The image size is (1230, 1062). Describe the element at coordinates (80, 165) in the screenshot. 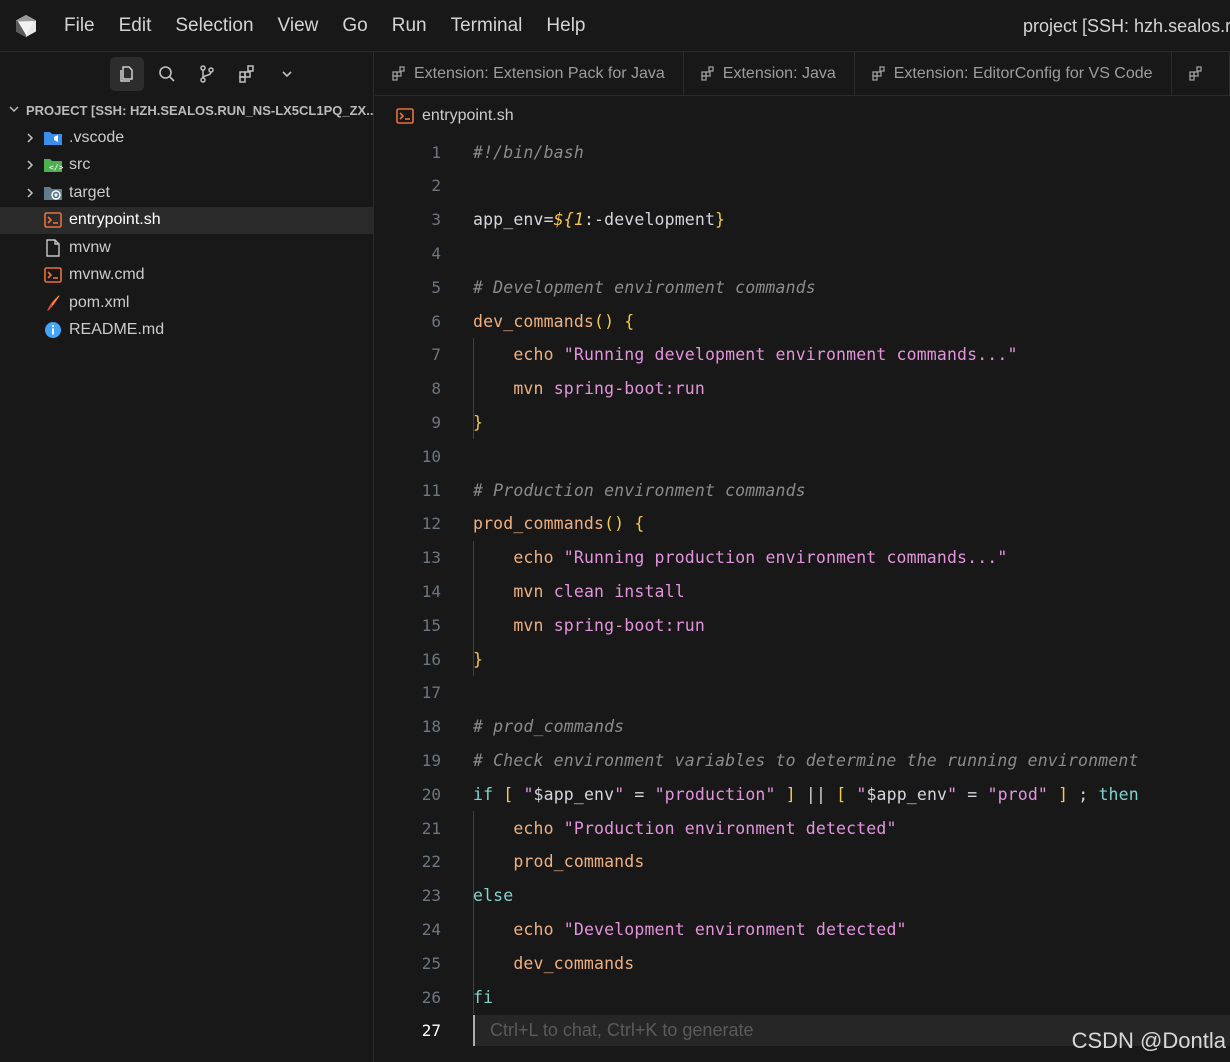

I see `tree-item-label: src` at that location.